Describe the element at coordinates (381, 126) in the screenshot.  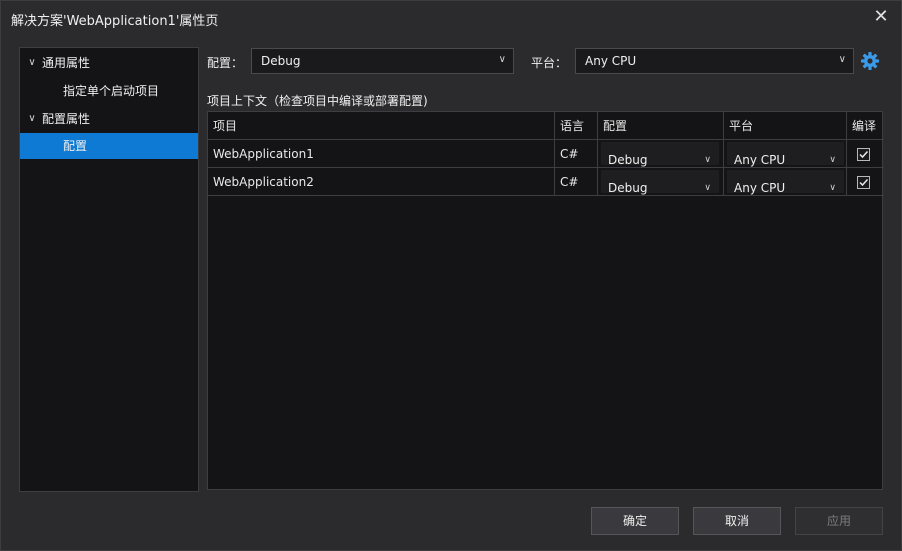
I see `column-header-project: 项目` at that location.